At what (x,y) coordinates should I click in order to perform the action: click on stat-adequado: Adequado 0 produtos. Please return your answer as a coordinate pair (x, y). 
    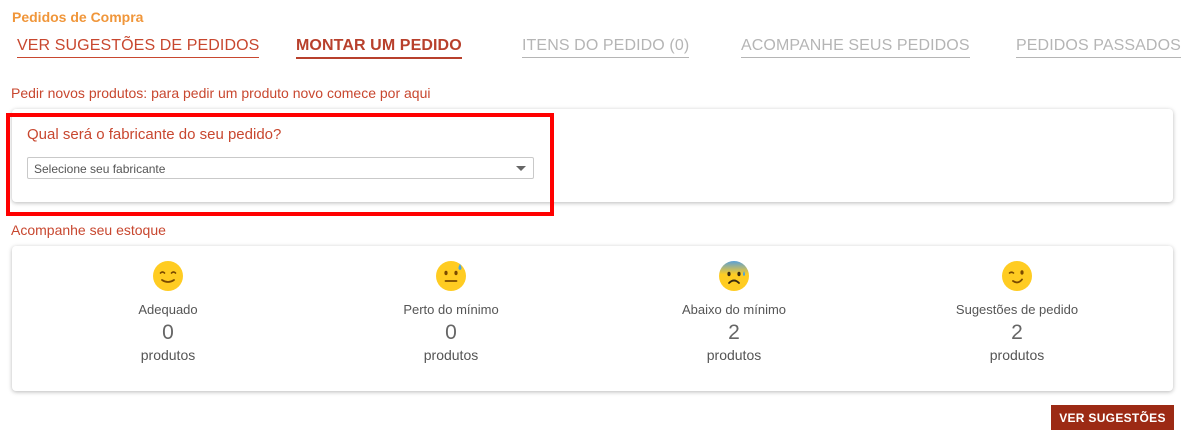
    Looking at the image, I should click on (168, 304).